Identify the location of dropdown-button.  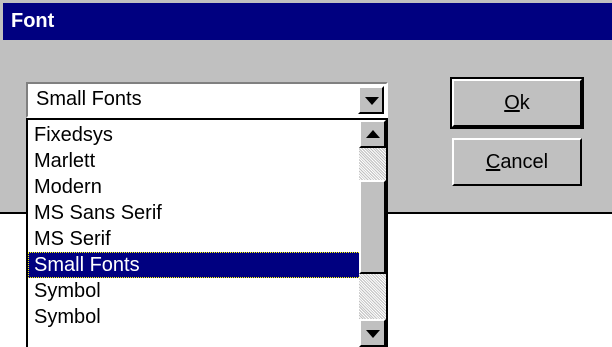
(371, 100).